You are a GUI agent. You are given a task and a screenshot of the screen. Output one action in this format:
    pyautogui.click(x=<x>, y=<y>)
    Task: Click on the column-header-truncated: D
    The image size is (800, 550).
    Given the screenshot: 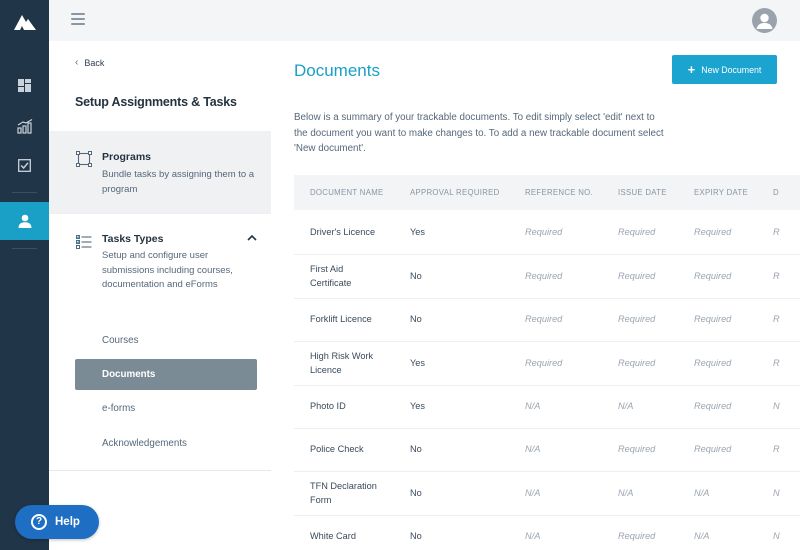 What is the action you would take?
    pyautogui.click(x=778, y=192)
    